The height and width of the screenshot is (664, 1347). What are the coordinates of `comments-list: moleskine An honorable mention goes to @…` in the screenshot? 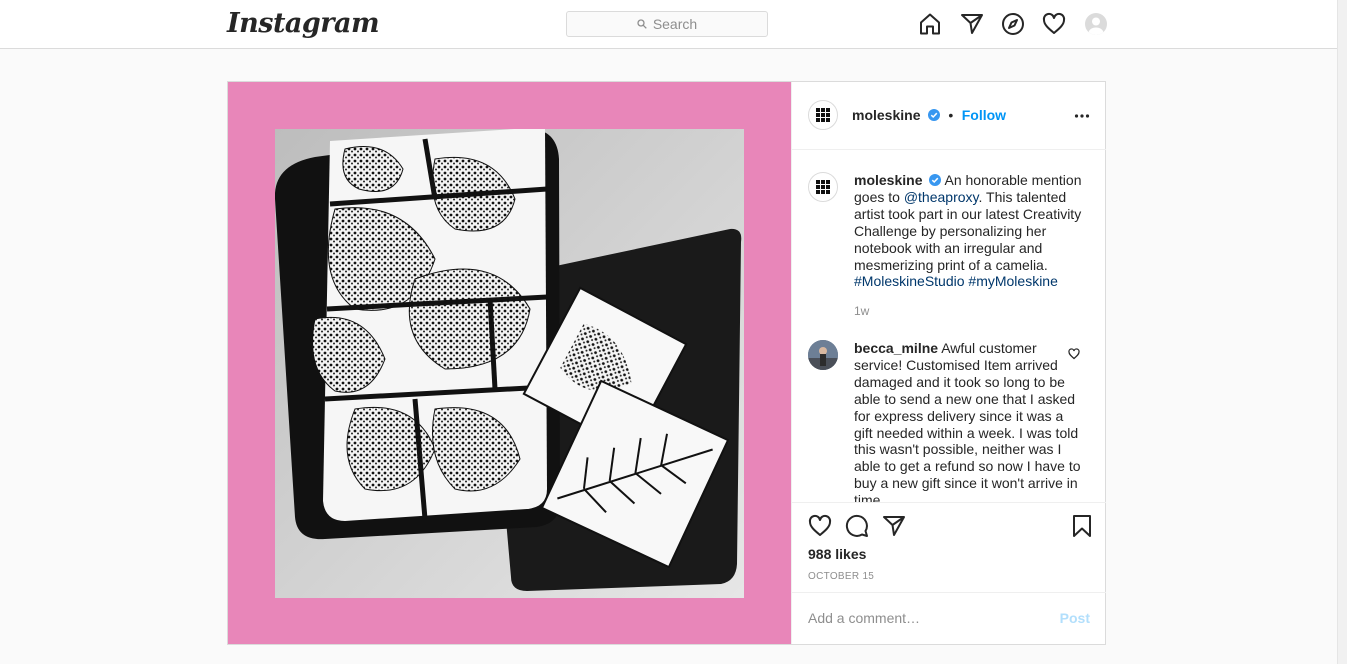 It's located at (949, 326).